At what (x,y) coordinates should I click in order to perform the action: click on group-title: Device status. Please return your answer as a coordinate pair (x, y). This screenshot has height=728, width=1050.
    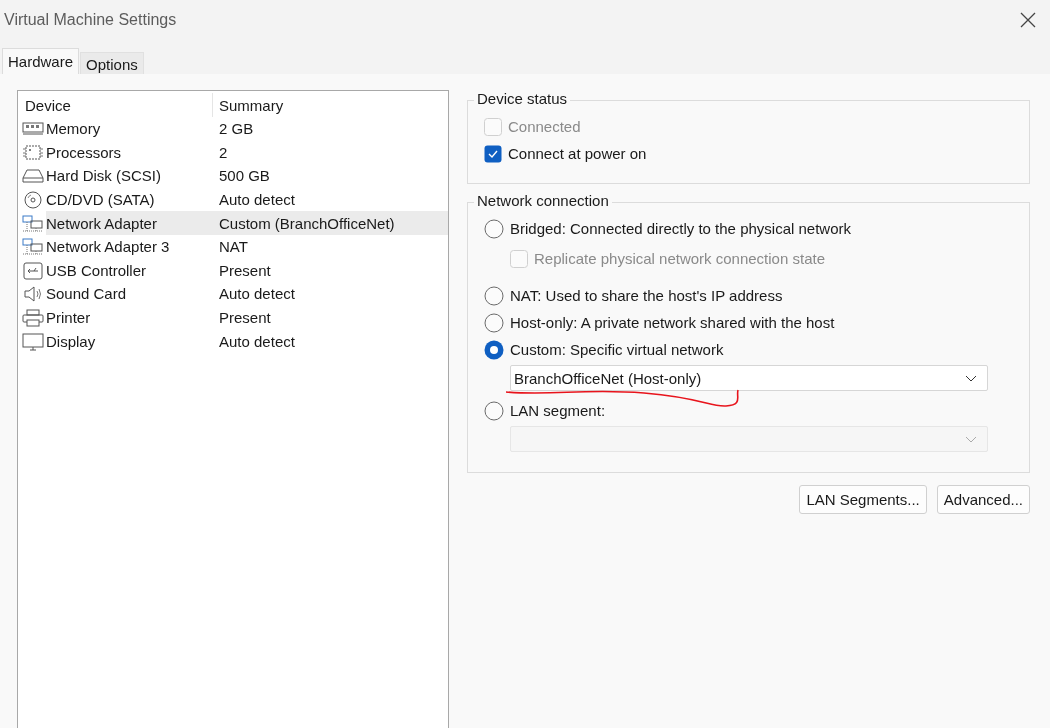
    Looking at the image, I should click on (522, 98).